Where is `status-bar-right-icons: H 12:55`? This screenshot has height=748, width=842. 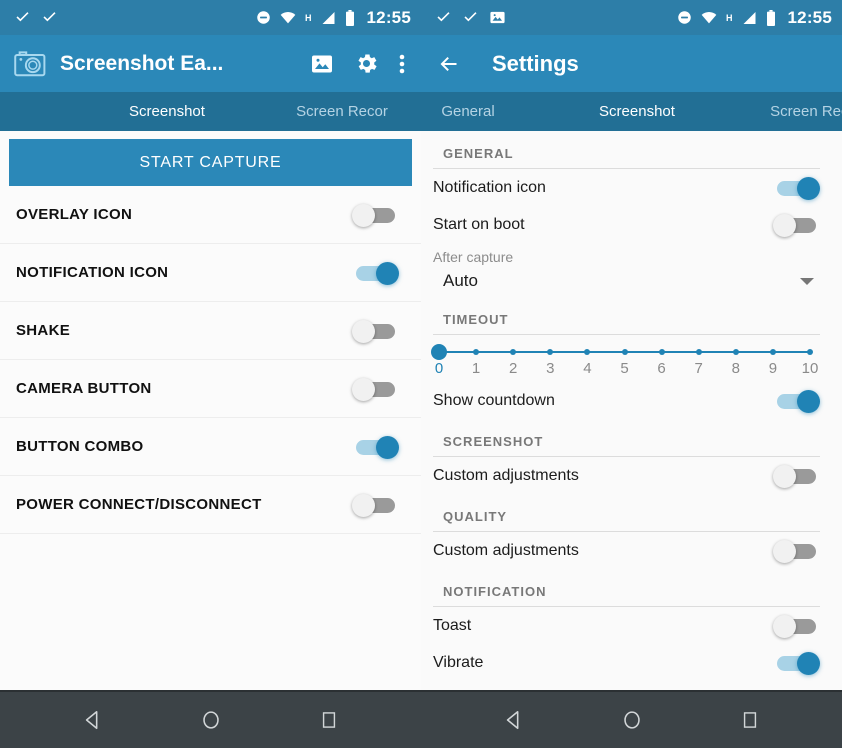
status-bar-right-icons: H 12:55 is located at coordinates (333, 18).